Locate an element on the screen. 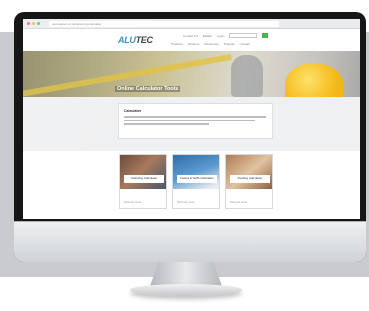  close-window-icon is located at coordinates (28, 23).